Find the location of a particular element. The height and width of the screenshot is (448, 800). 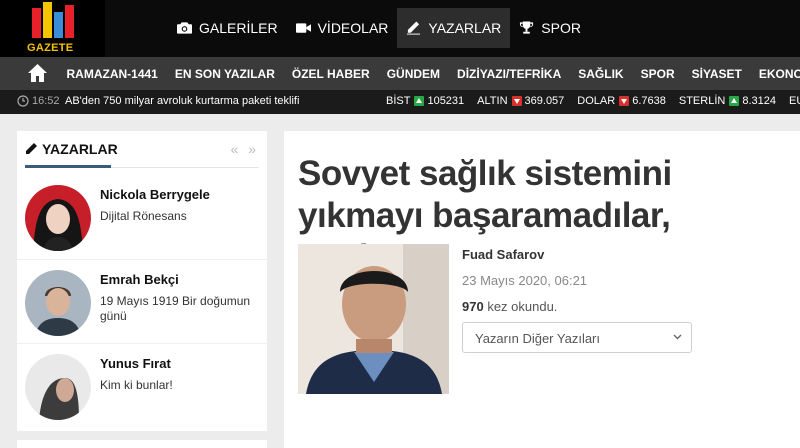

market-name: STERLİN is located at coordinates (702, 101).